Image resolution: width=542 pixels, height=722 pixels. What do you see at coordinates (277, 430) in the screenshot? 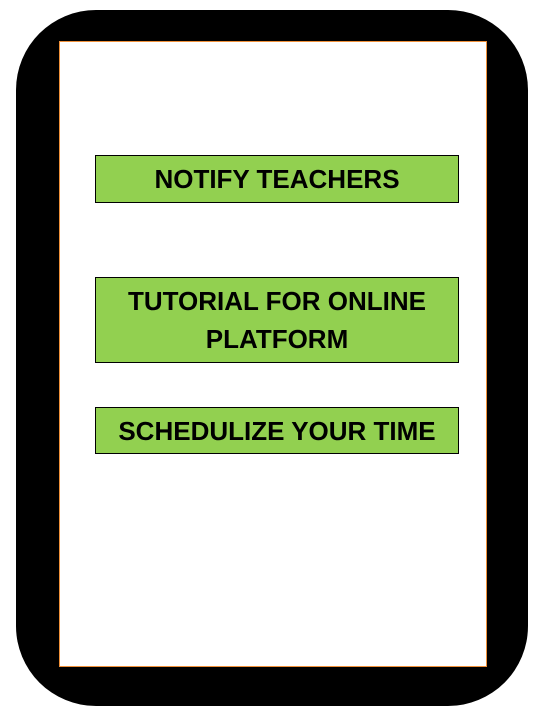
I see `schedulize-time-button: SCHEDULIZE YOUR TIME` at bounding box center [277, 430].